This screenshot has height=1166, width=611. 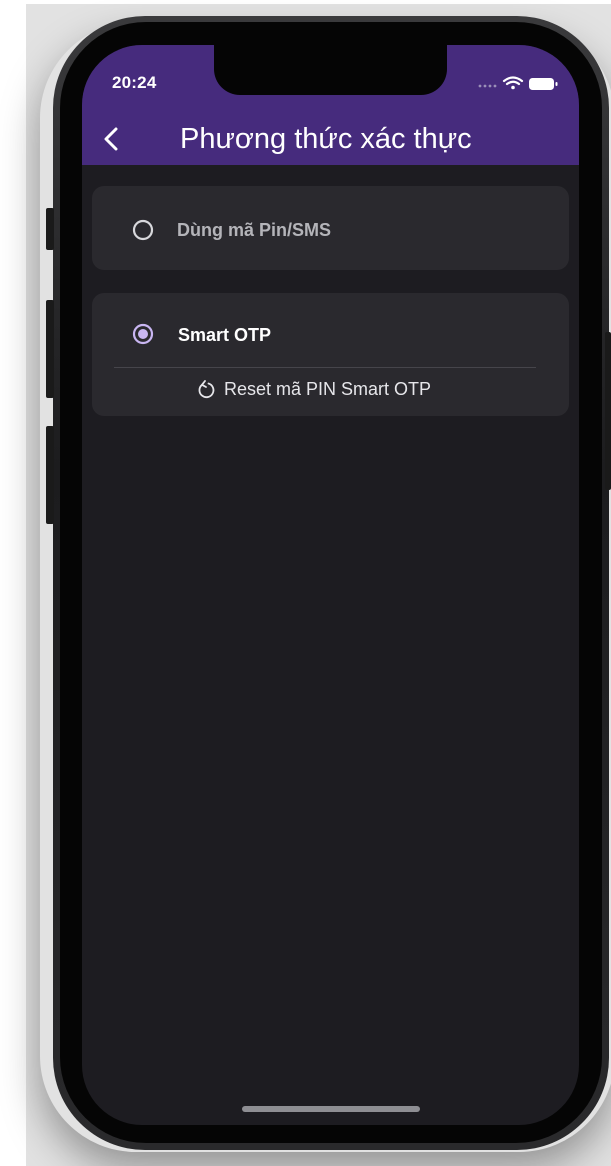 I want to click on reset-pin-label: Reset mã PIN Smart OTP, so click(x=328, y=389).